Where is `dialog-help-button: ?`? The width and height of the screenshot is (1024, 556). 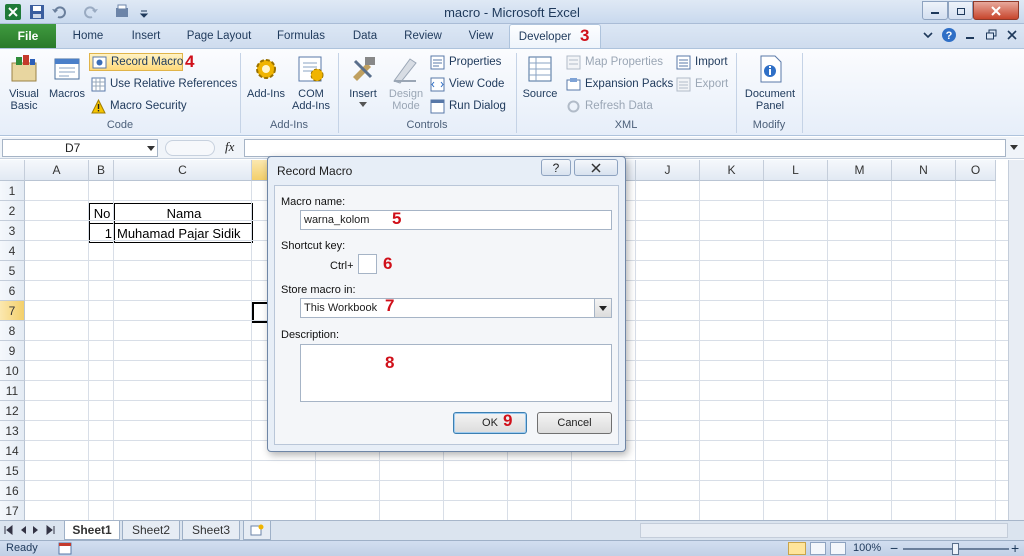 dialog-help-button: ? is located at coordinates (556, 167).